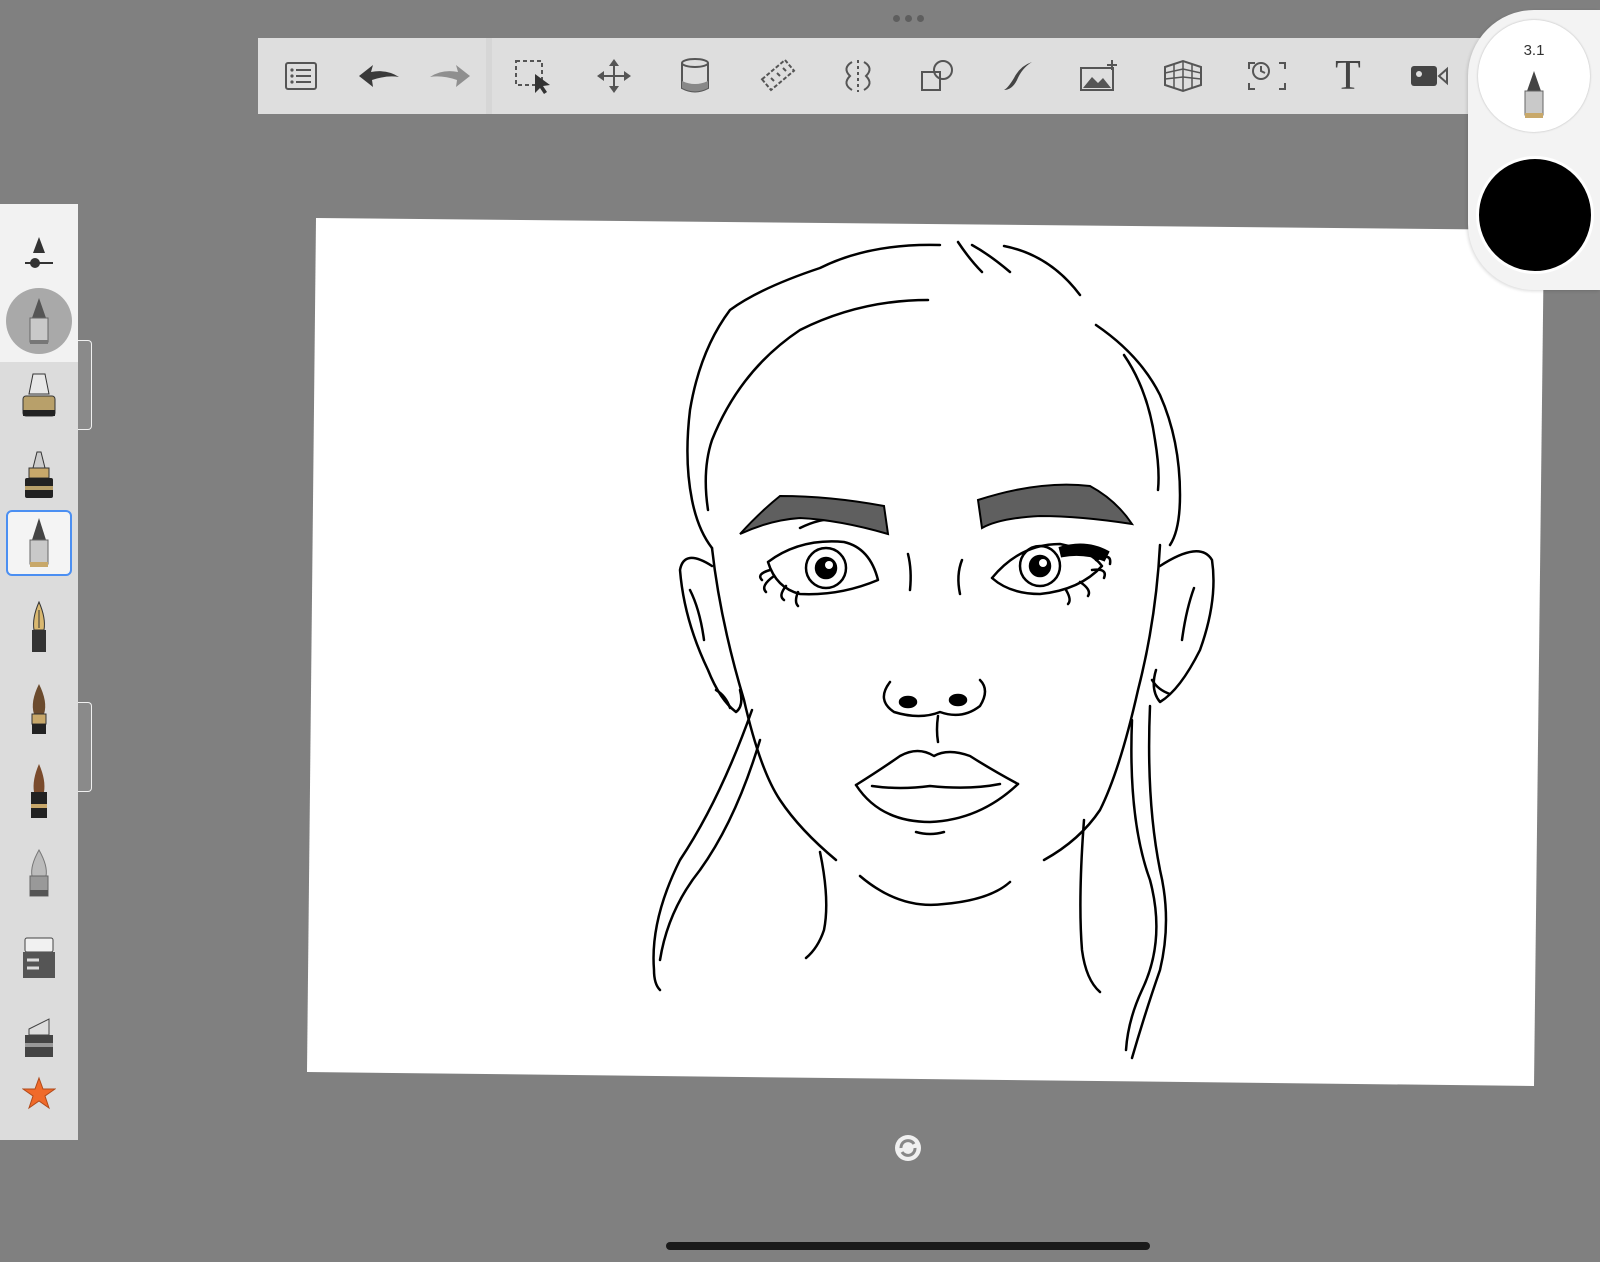 This screenshot has width=1600, height=1262. I want to click on add-image-icon, so click(1098, 75).